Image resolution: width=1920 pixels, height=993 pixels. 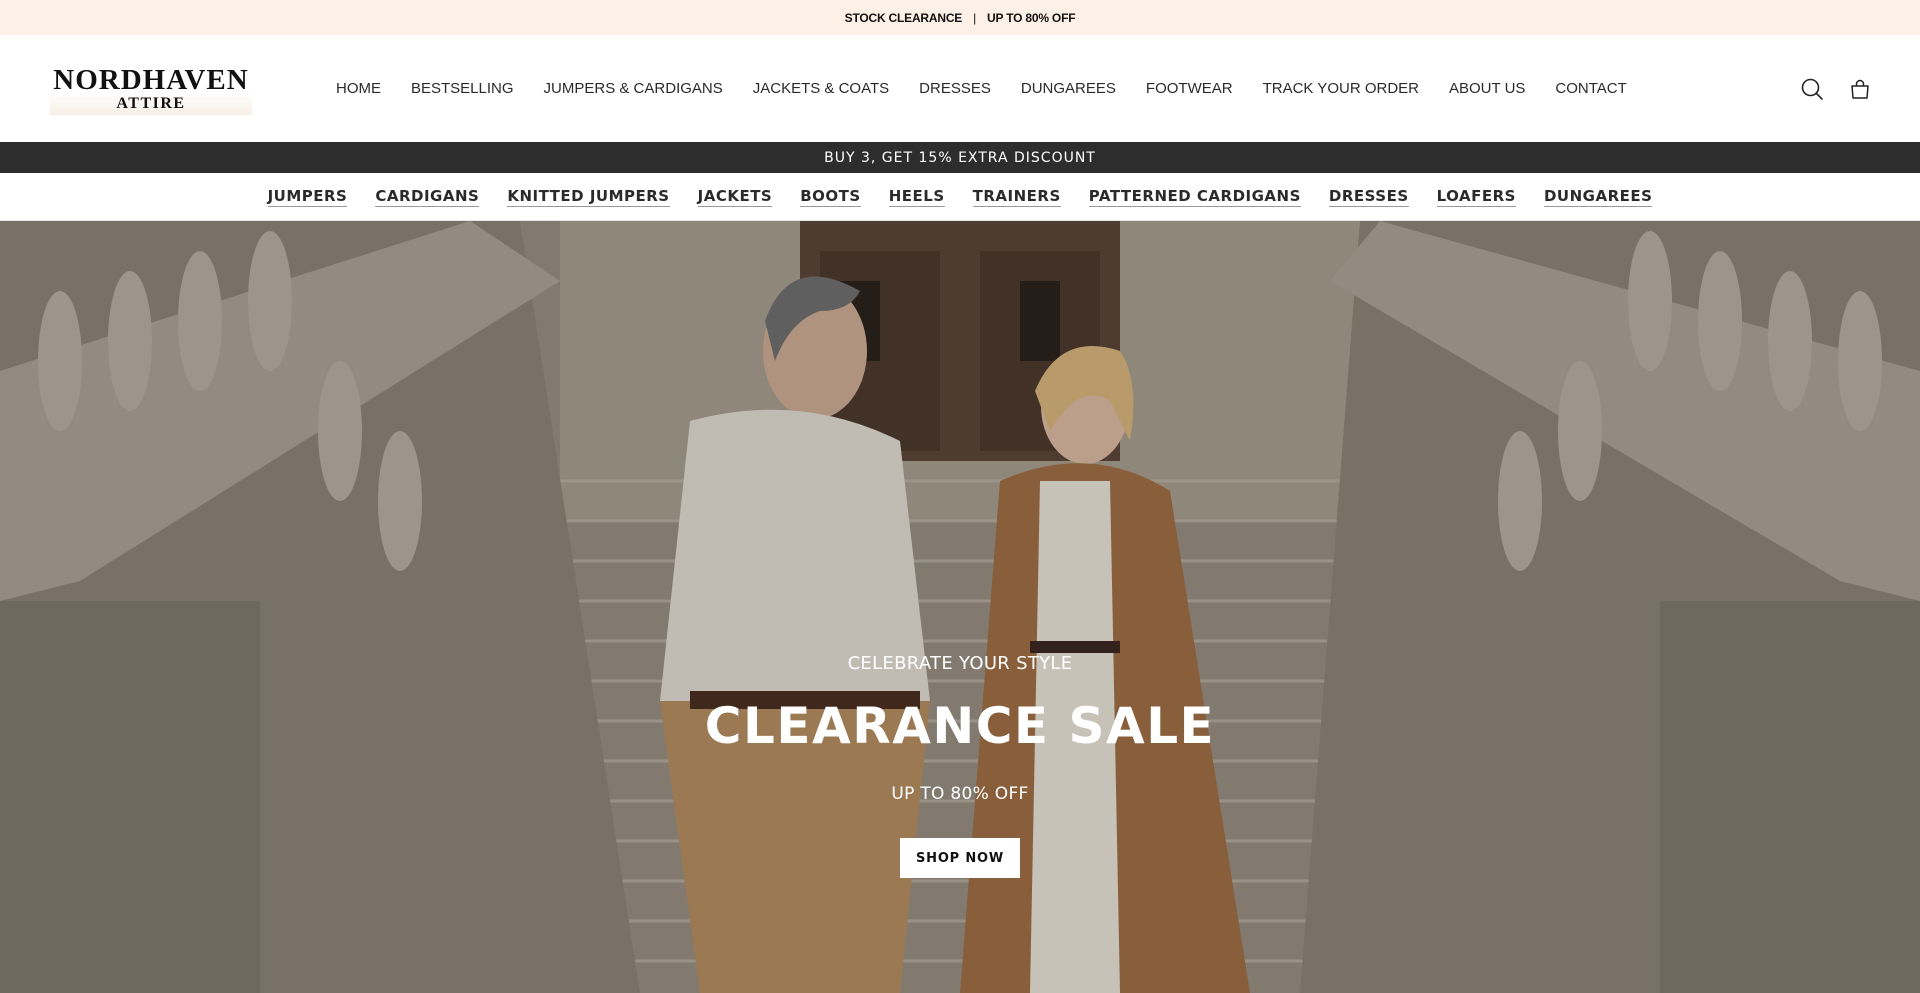 What do you see at coordinates (1812, 89) in the screenshot?
I see `search-icon` at bounding box center [1812, 89].